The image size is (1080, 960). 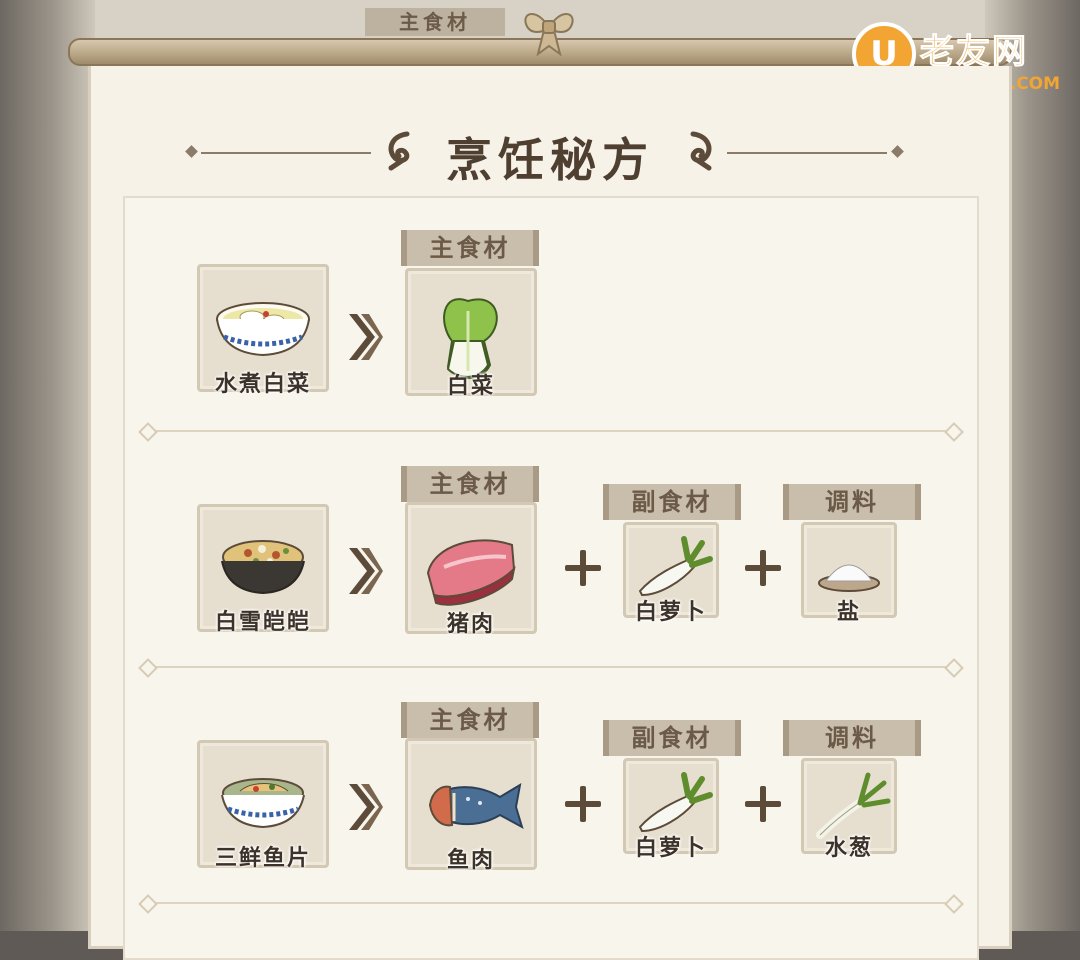 I want to click on seasoning-name: 盐, so click(x=848, y=612).